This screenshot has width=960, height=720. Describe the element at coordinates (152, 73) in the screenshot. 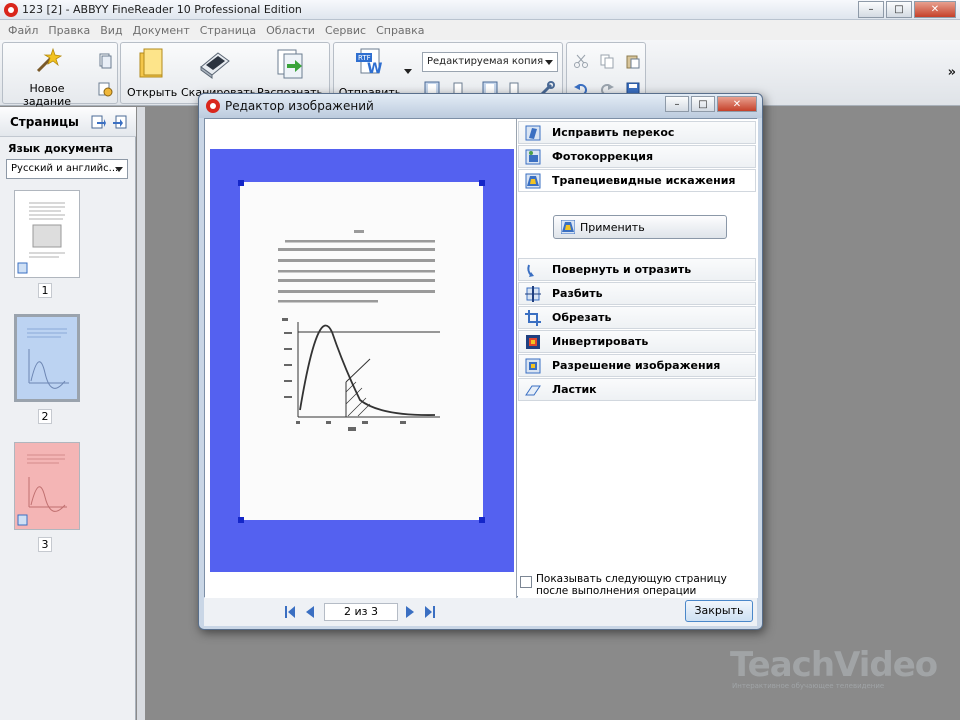

I see `open-button: Открыть` at that location.